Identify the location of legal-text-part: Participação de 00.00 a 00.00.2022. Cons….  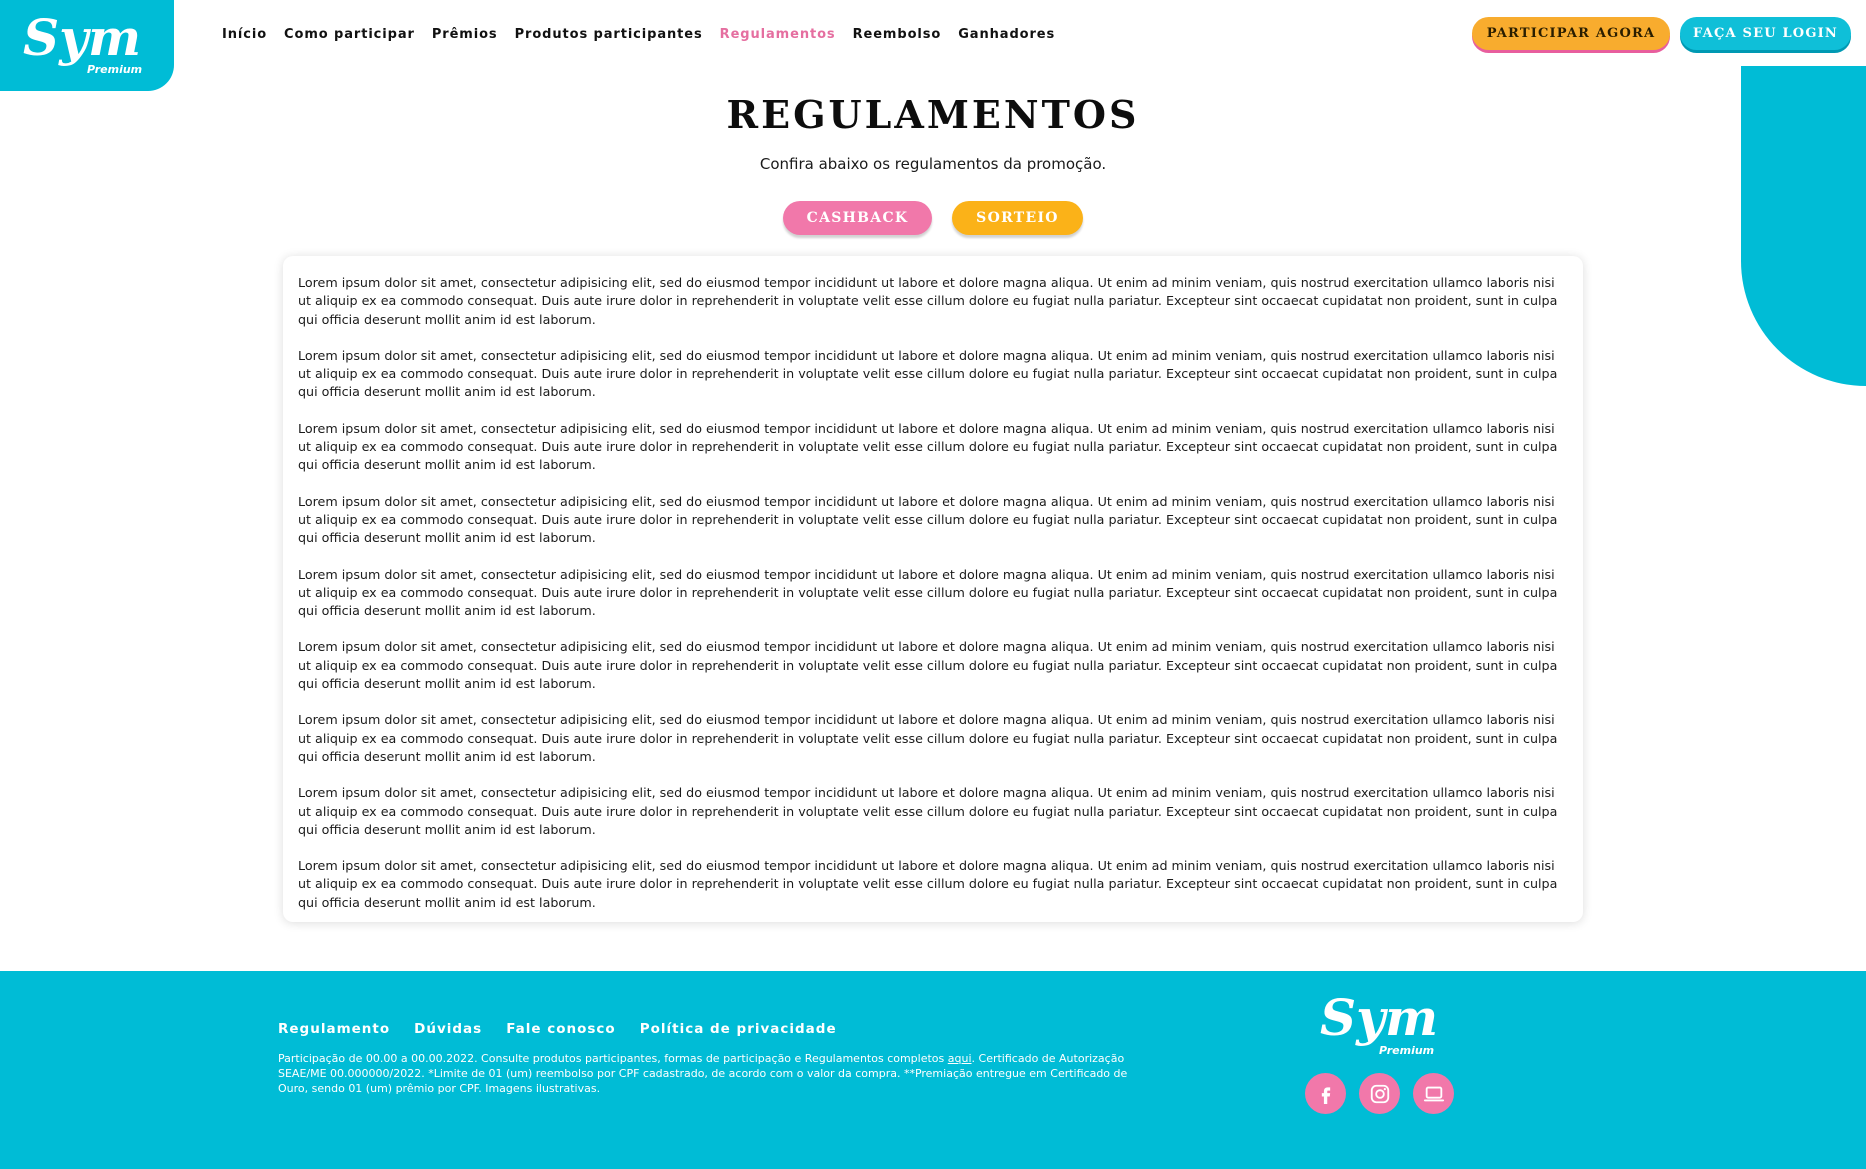
(613, 1058).